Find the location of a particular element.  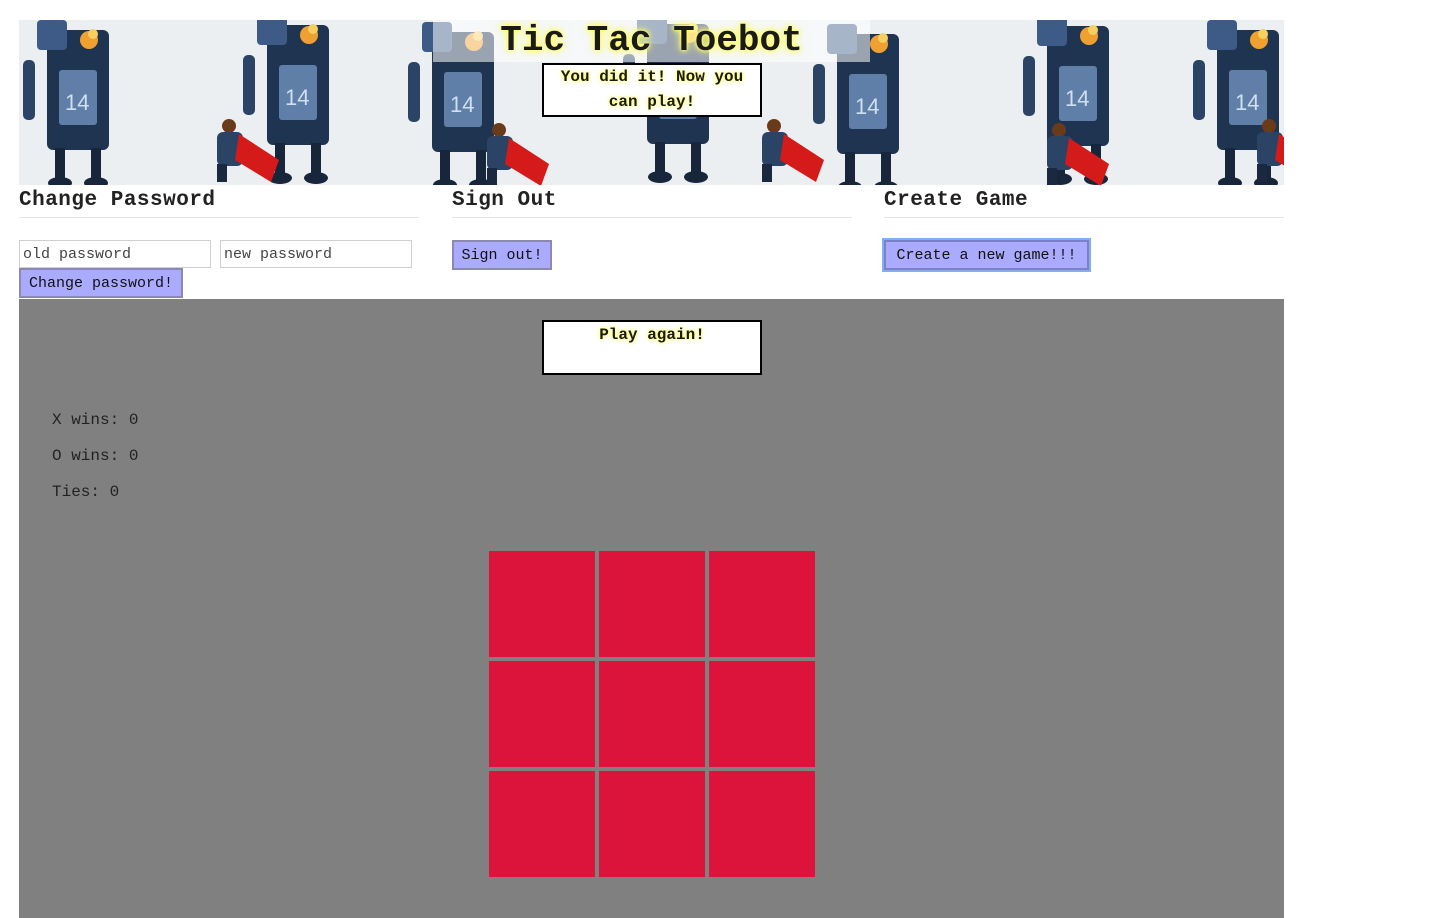

game-board is located at coordinates (652, 714).